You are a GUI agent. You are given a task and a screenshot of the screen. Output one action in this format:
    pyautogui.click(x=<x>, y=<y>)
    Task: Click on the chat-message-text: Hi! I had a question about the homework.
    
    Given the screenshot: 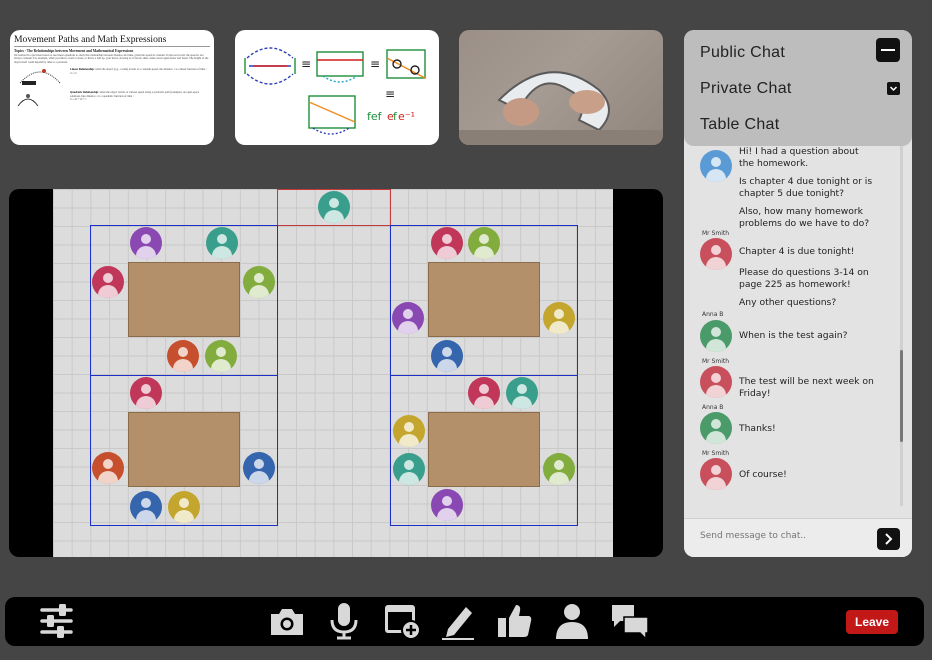 What is the action you would take?
    pyautogui.click(x=799, y=157)
    